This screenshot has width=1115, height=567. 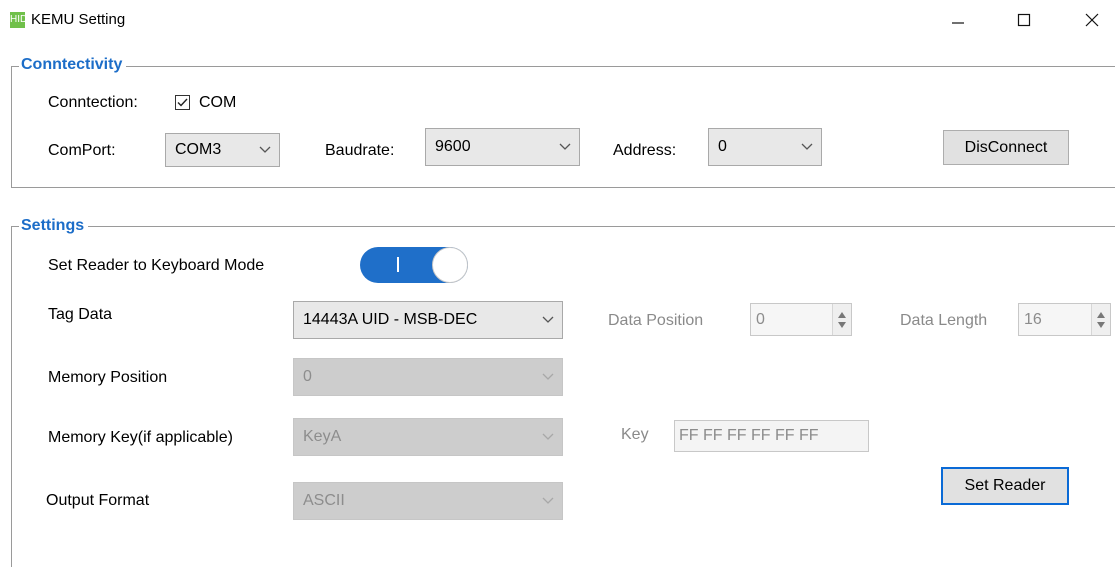 What do you see at coordinates (307, 376) in the screenshot?
I see `memory-position-value: 0` at bounding box center [307, 376].